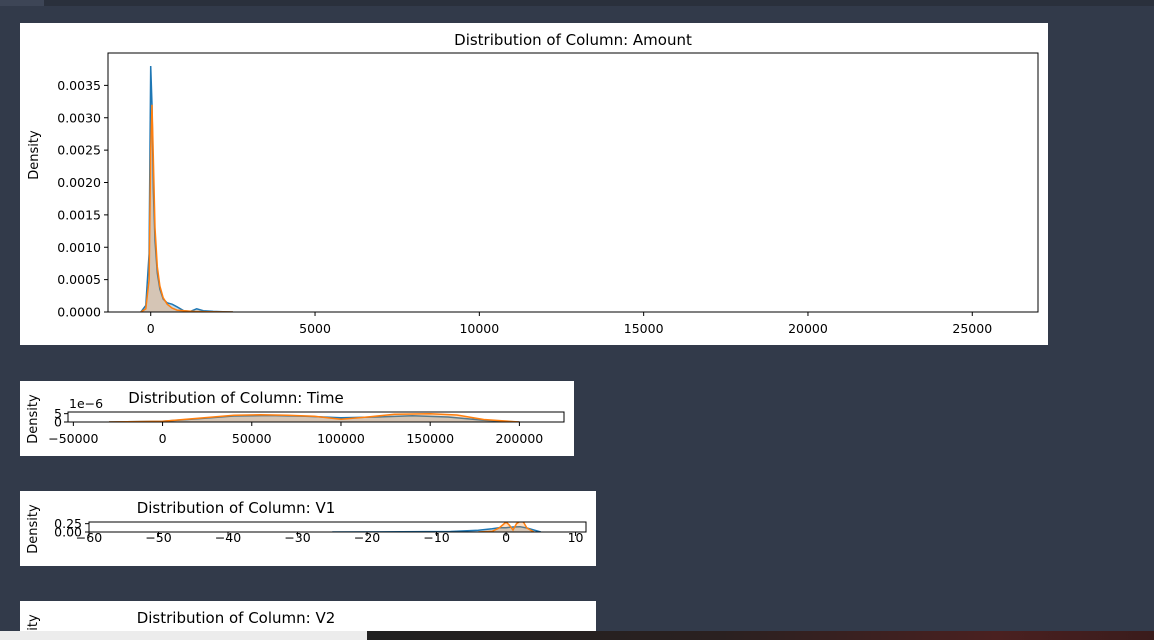  Describe the element at coordinates (808, 328) in the screenshot. I see `x-tick-label: 20000` at that location.